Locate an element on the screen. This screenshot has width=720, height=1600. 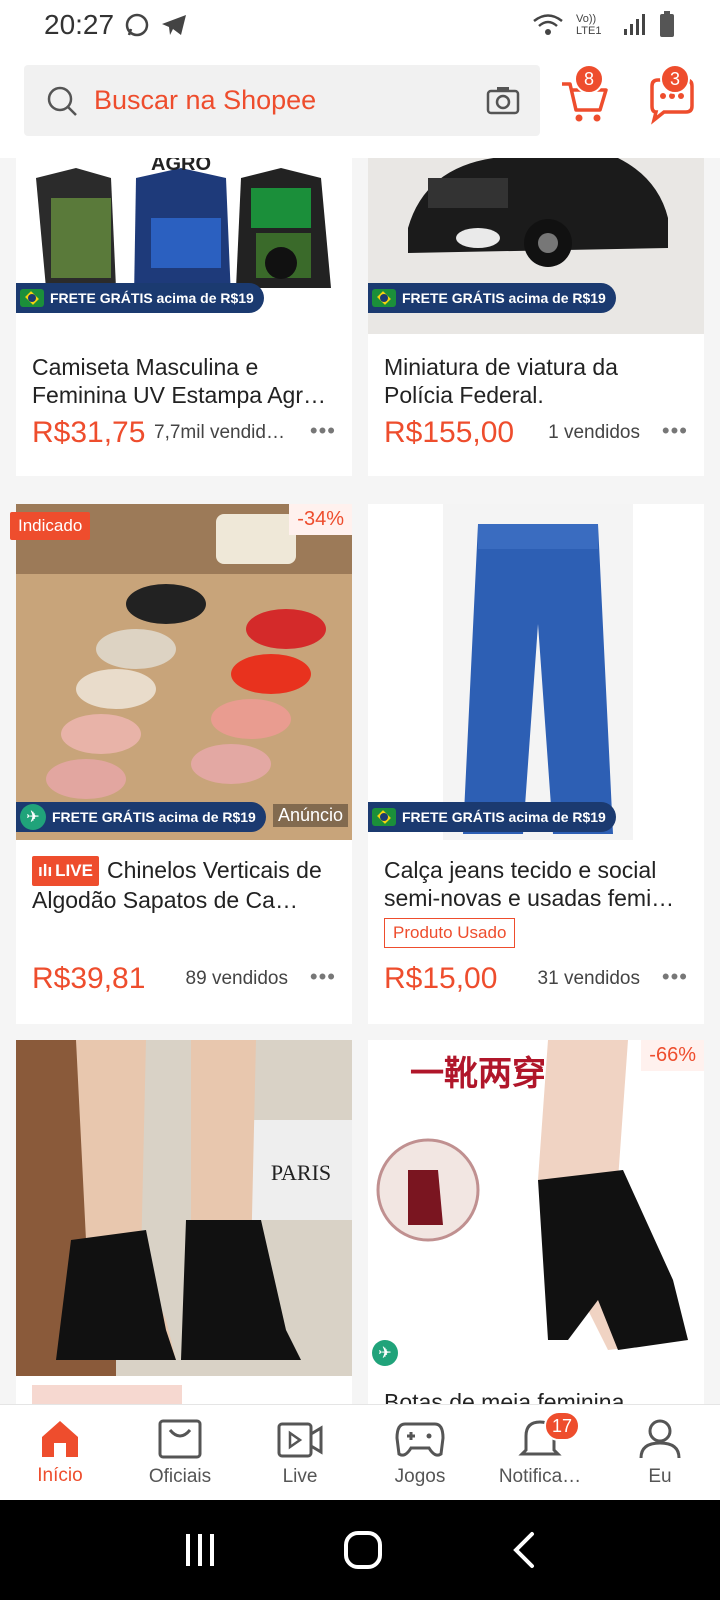
nav-live: Live is located at coordinates (300, 1452).